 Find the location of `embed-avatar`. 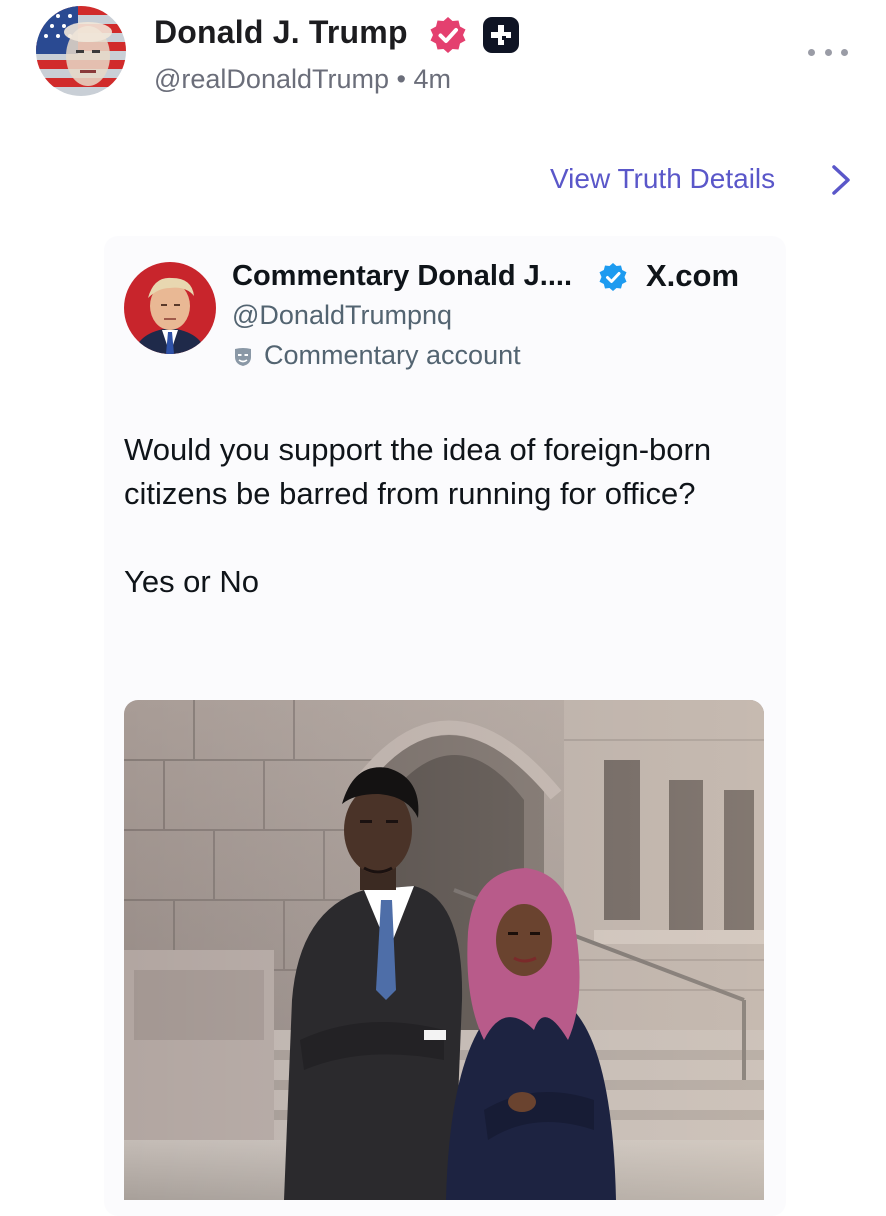

embed-avatar is located at coordinates (170, 308).